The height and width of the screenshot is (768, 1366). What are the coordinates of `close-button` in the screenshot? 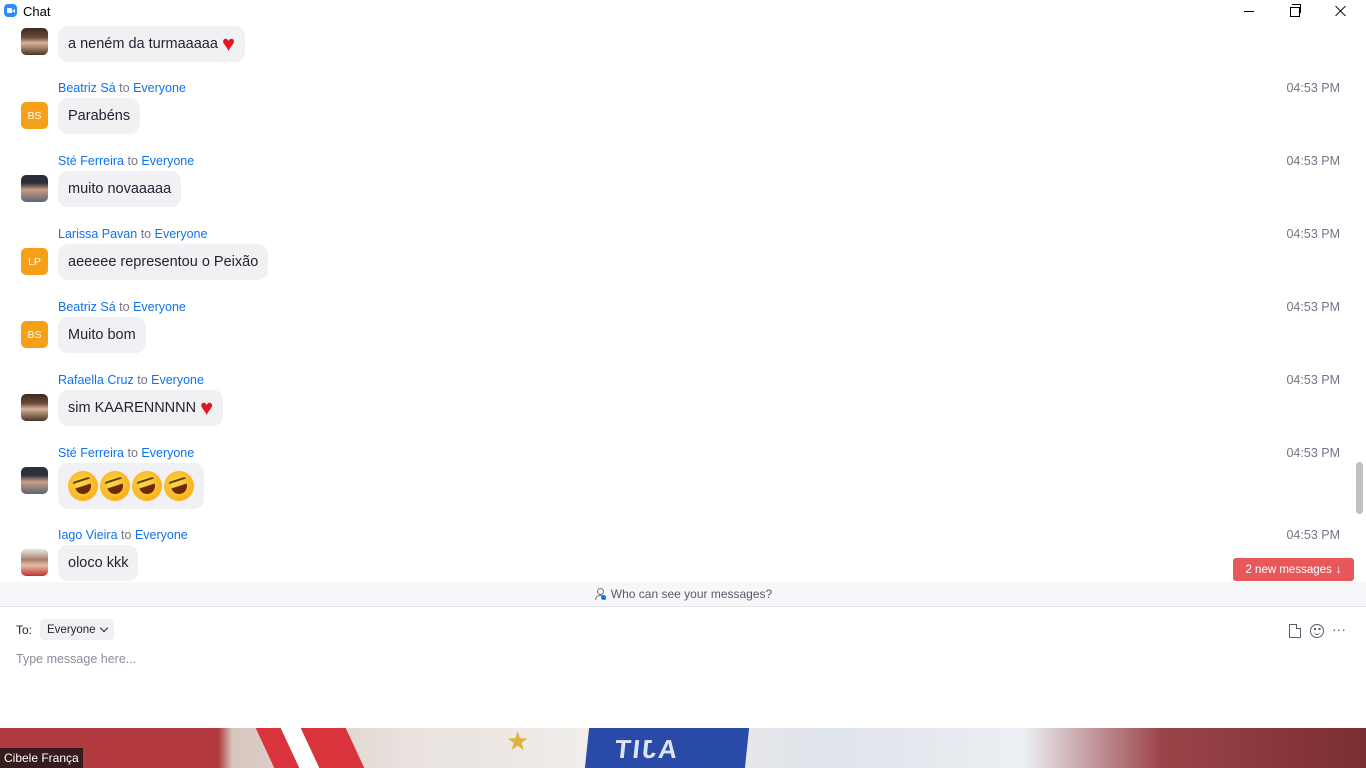 It's located at (1341, 11).